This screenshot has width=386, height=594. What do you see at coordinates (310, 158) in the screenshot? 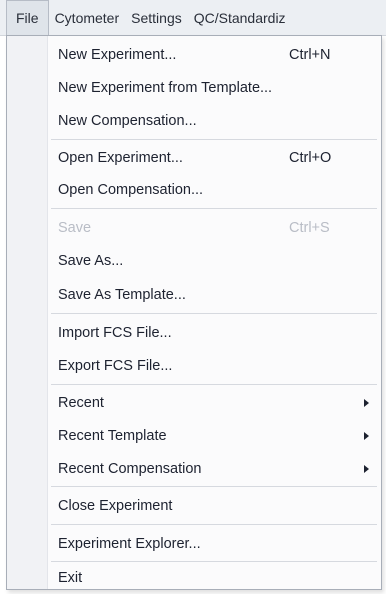
I see `menu-item-shortcut: Ctrl+O` at bounding box center [310, 158].